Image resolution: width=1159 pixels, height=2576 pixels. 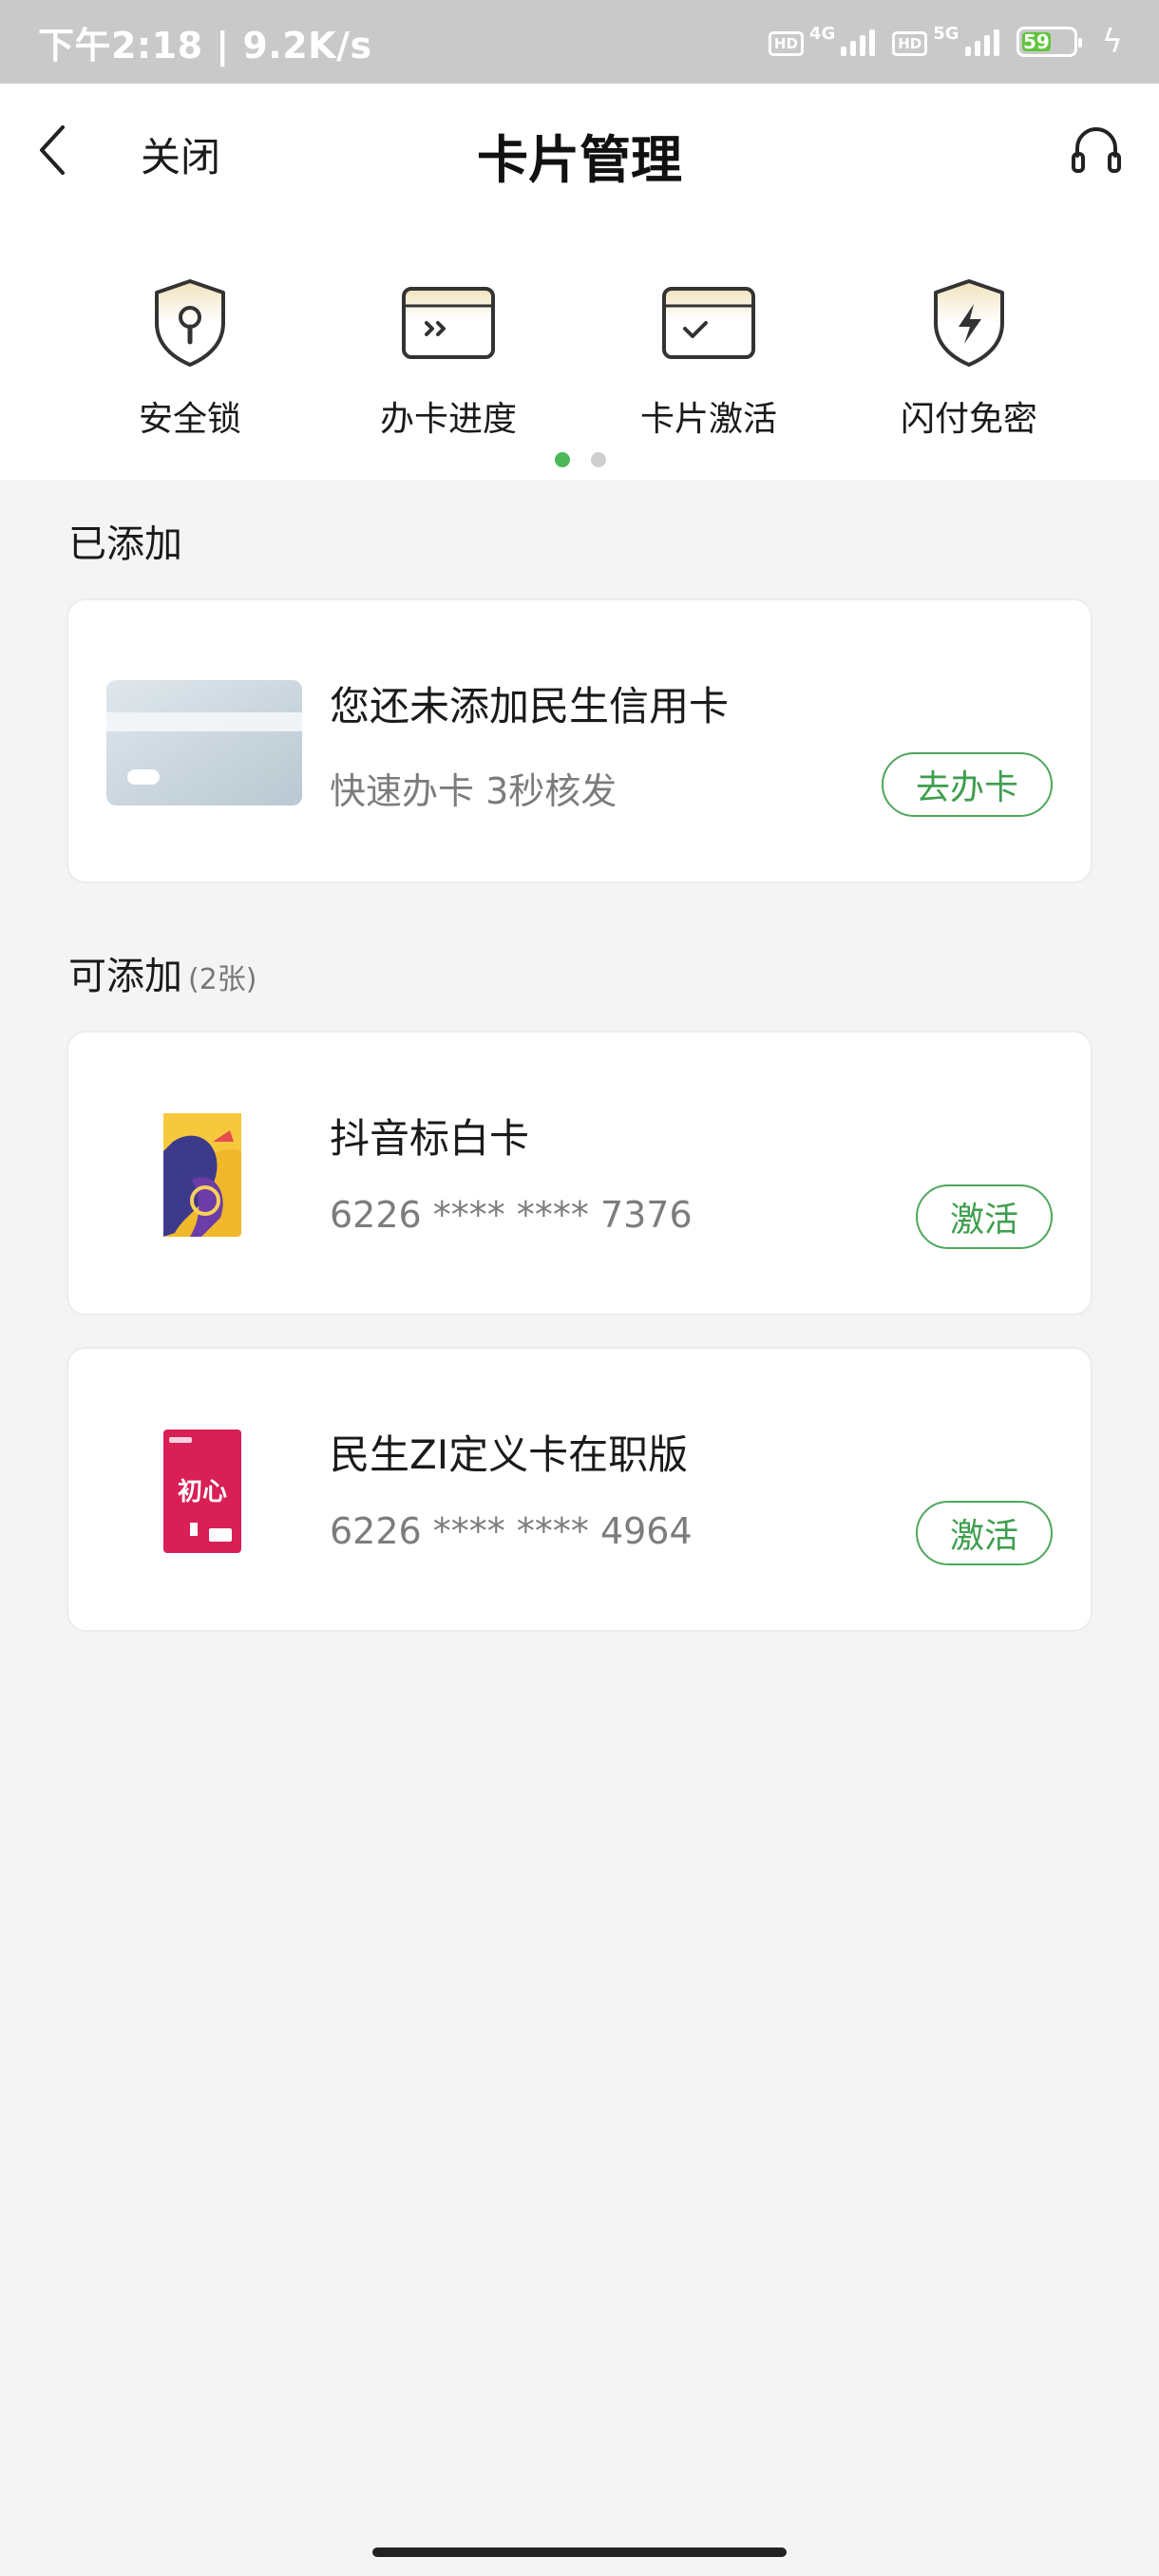 I want to click on quick-actions: 安全锁 办卡进度 卡片激活 闪付免密, so click(x=579, y=349).